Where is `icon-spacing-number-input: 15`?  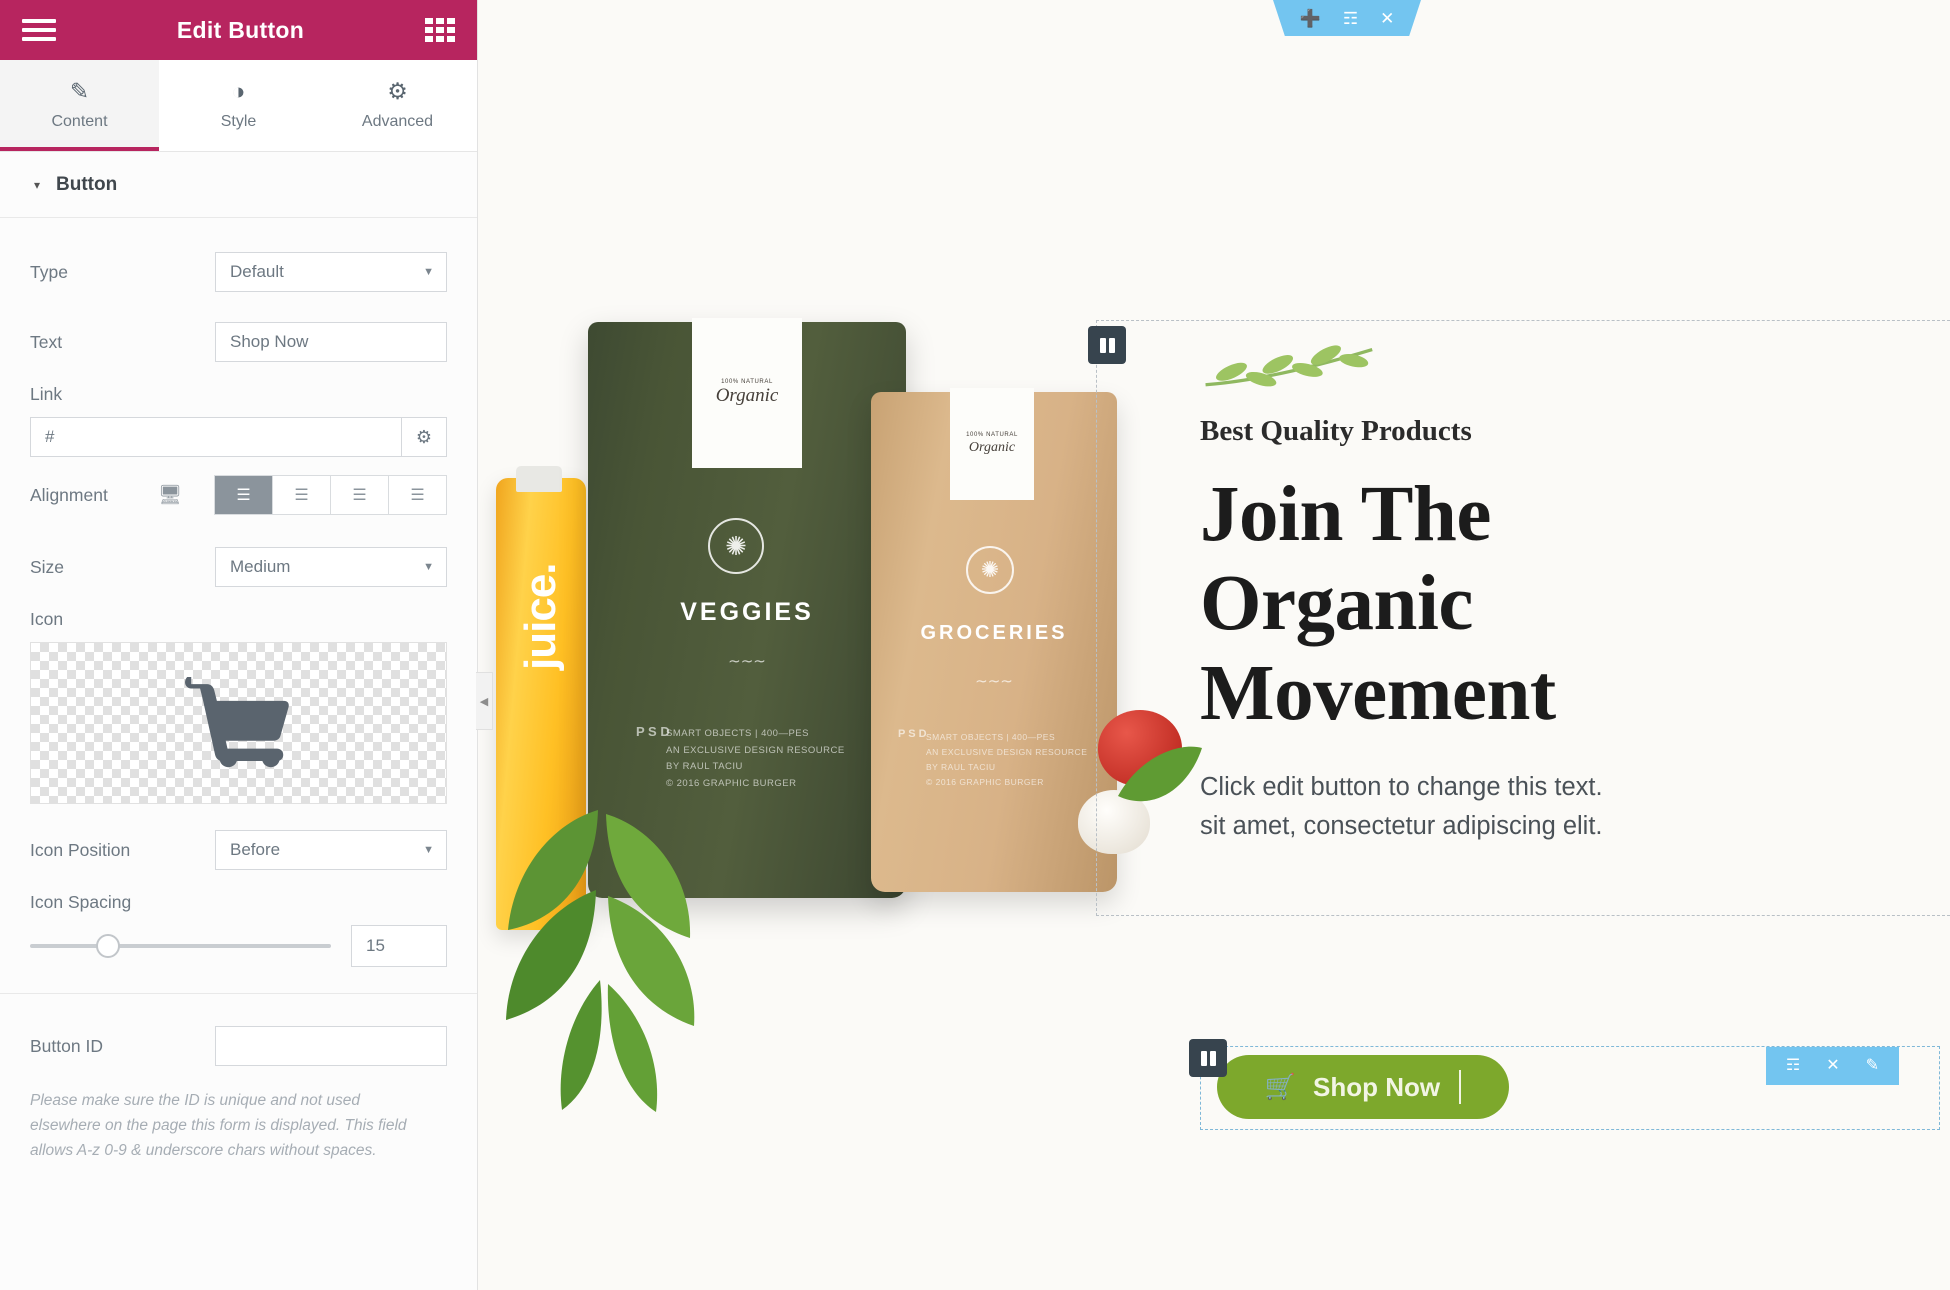 icon-spacing-number-input: 15 is located at coordinates (399, 946).